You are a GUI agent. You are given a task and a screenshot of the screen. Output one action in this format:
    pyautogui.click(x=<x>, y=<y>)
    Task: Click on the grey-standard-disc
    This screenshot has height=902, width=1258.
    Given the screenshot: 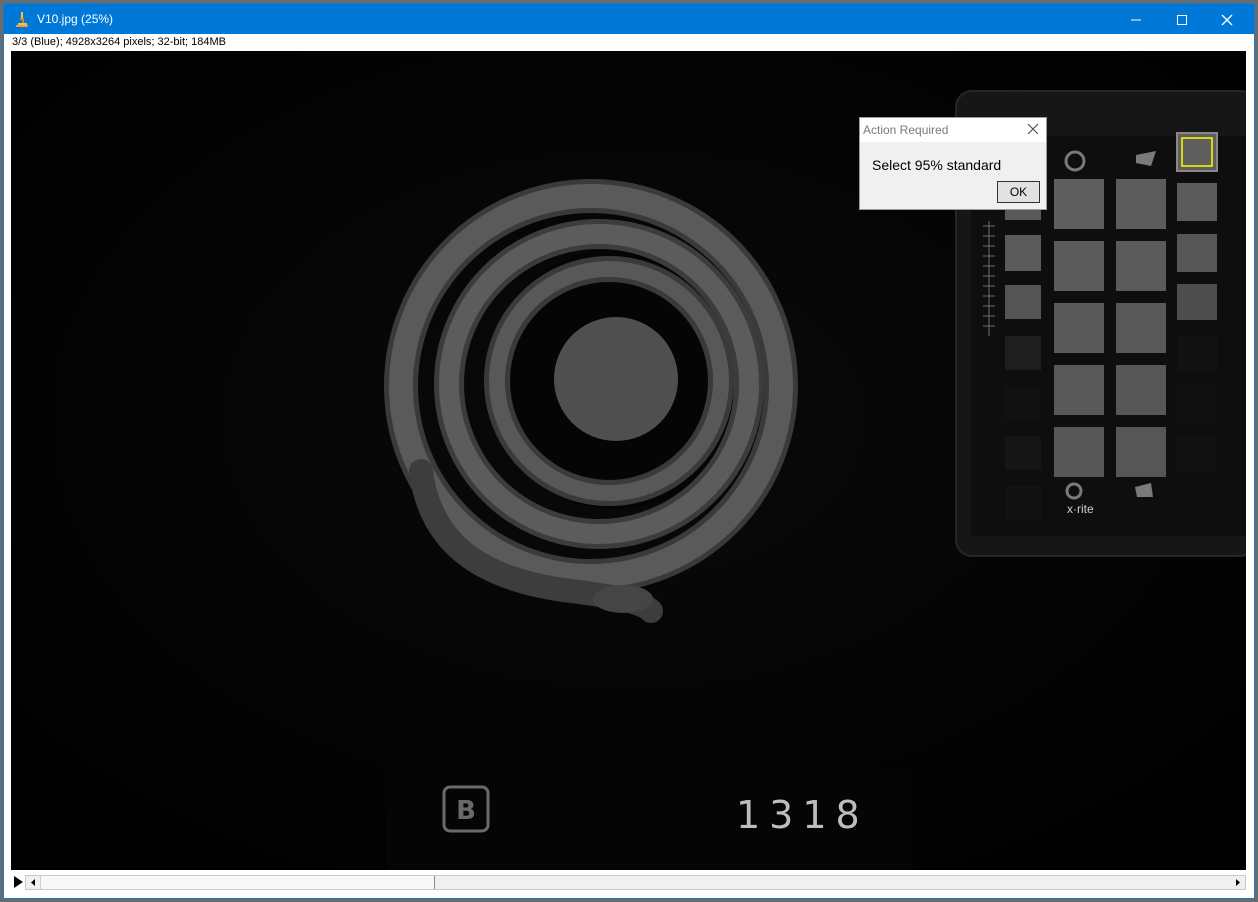 What is the action you would take?
    pyautogui.click(x=616, y=379)
    